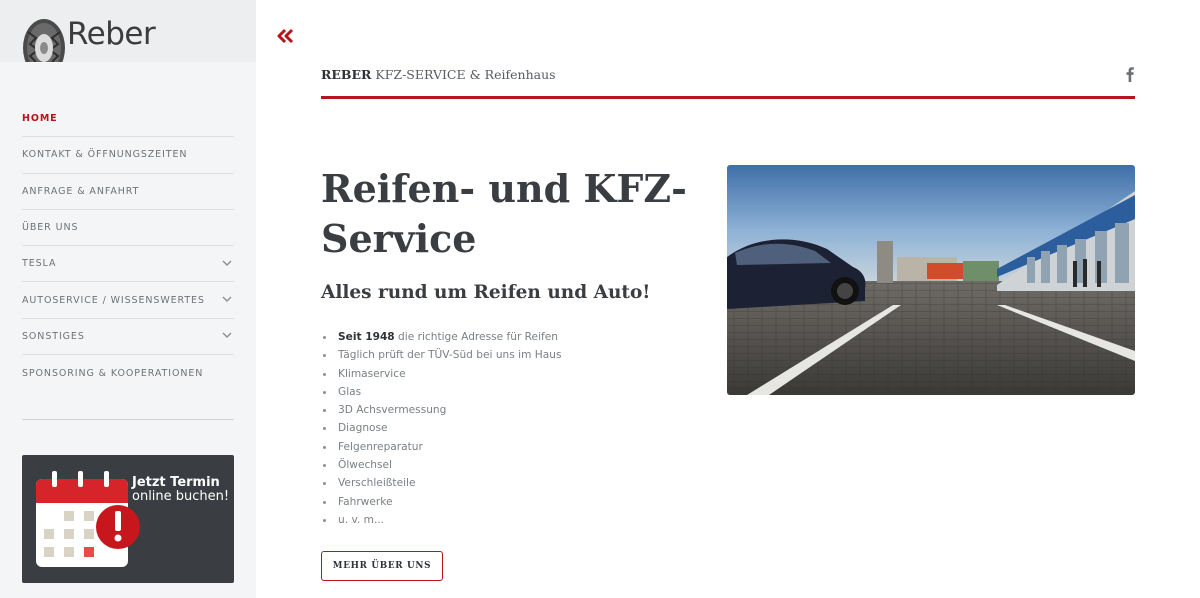 This screenshot has width=1200, height=598. Describe the element at coordinates (81, 191) in the screenshot. I see `sidebar-item-label: ANFRAGE & ANFAHRT` at that location.